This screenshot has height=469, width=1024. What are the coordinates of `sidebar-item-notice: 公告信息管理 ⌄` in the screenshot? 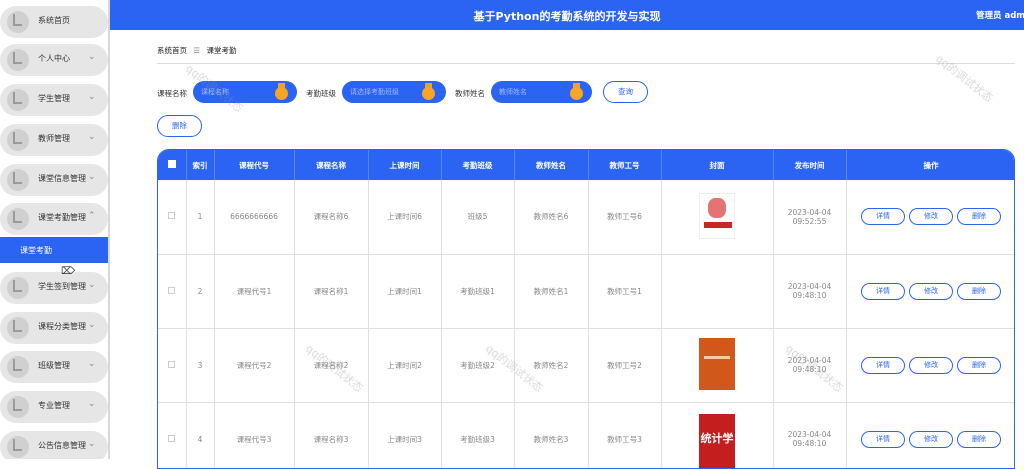 It's located at (54, 445).